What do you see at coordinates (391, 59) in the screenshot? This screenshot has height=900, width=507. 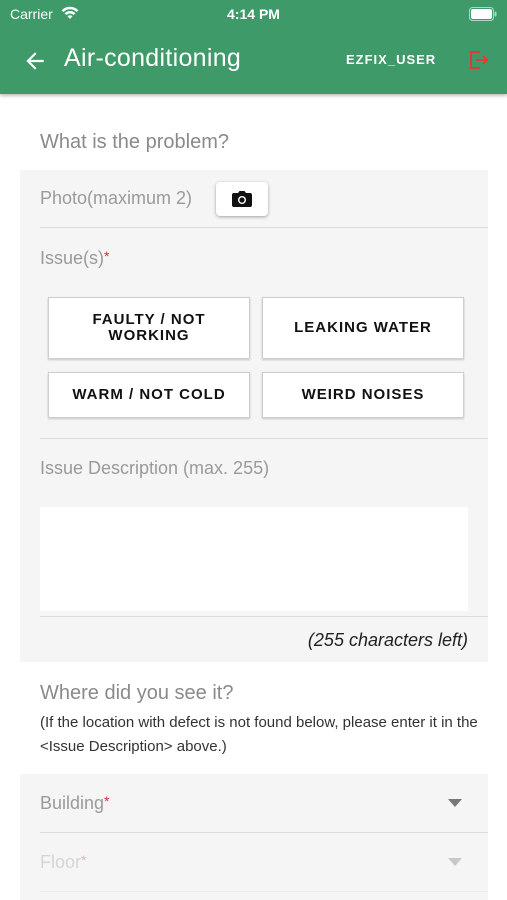 I see `username-label: EZFIX_USER` at bounding box center [391, 59].